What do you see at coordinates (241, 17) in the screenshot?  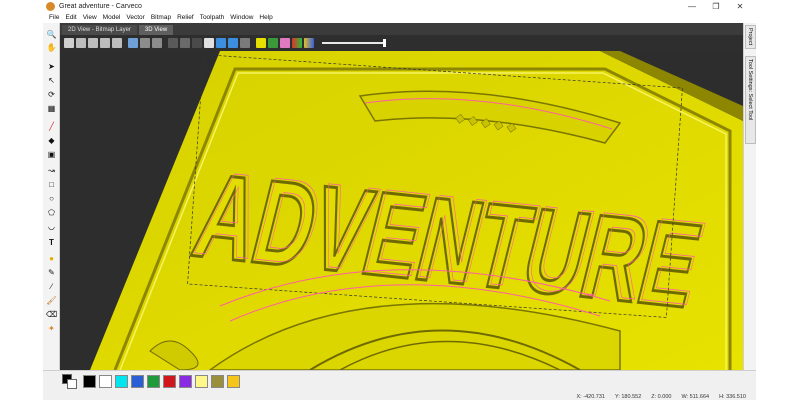 I see `menu-window: Window` at bounding box center [241, 17].